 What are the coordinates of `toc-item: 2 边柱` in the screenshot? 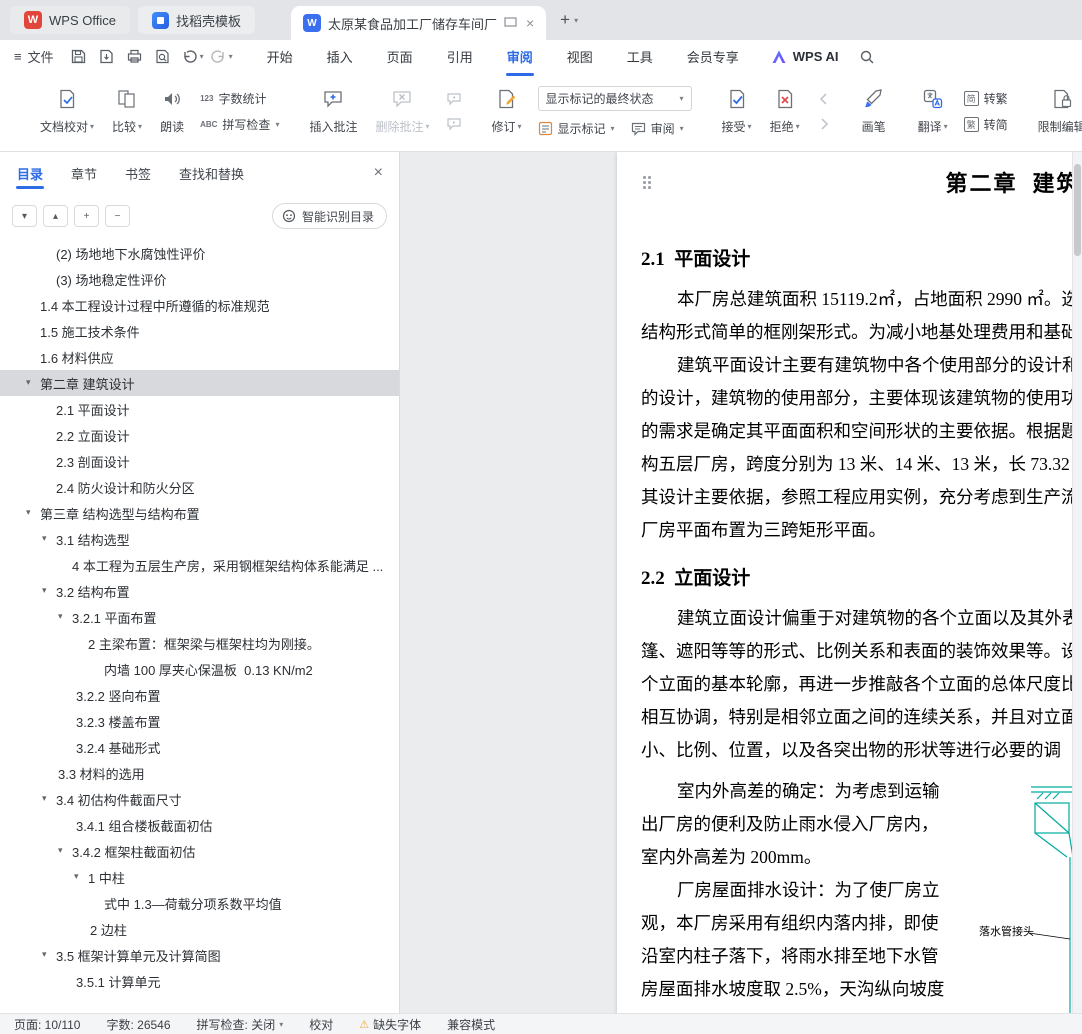 It's located at (199, 929).